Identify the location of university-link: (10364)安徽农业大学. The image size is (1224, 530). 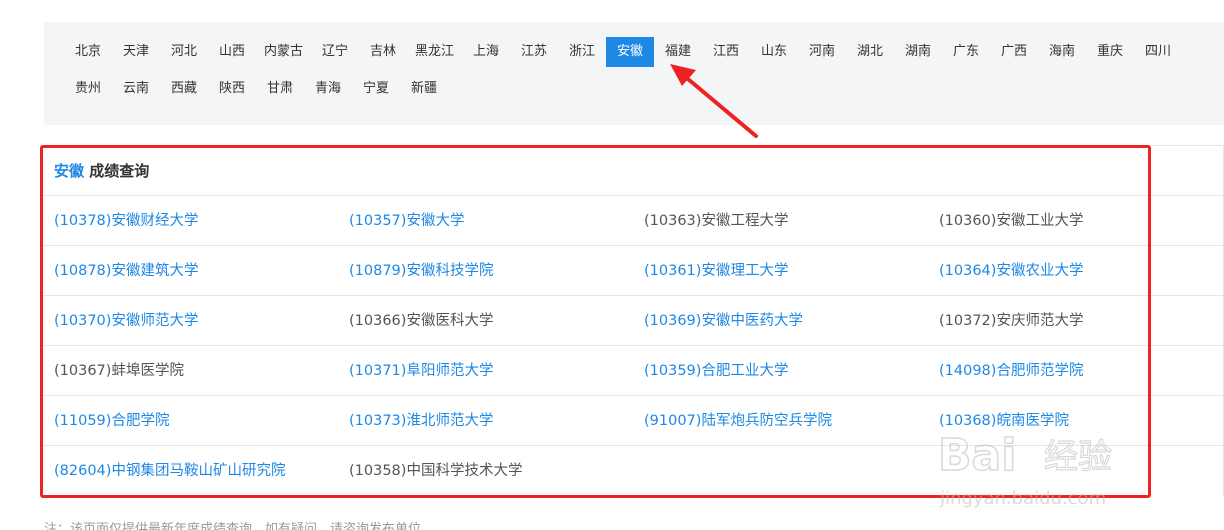
(1073, 270).